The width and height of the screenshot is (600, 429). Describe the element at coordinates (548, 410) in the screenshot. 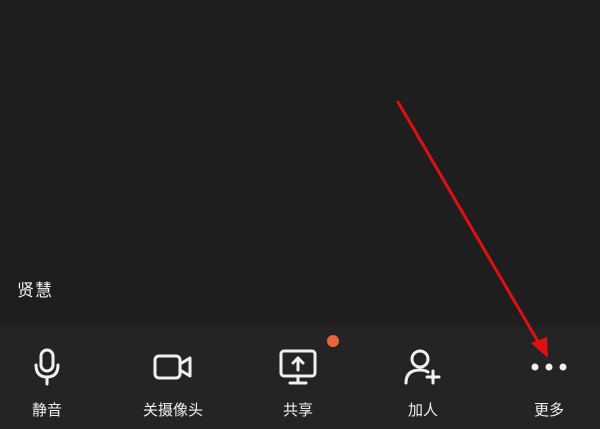

I see `more-label: 更多` at that location.